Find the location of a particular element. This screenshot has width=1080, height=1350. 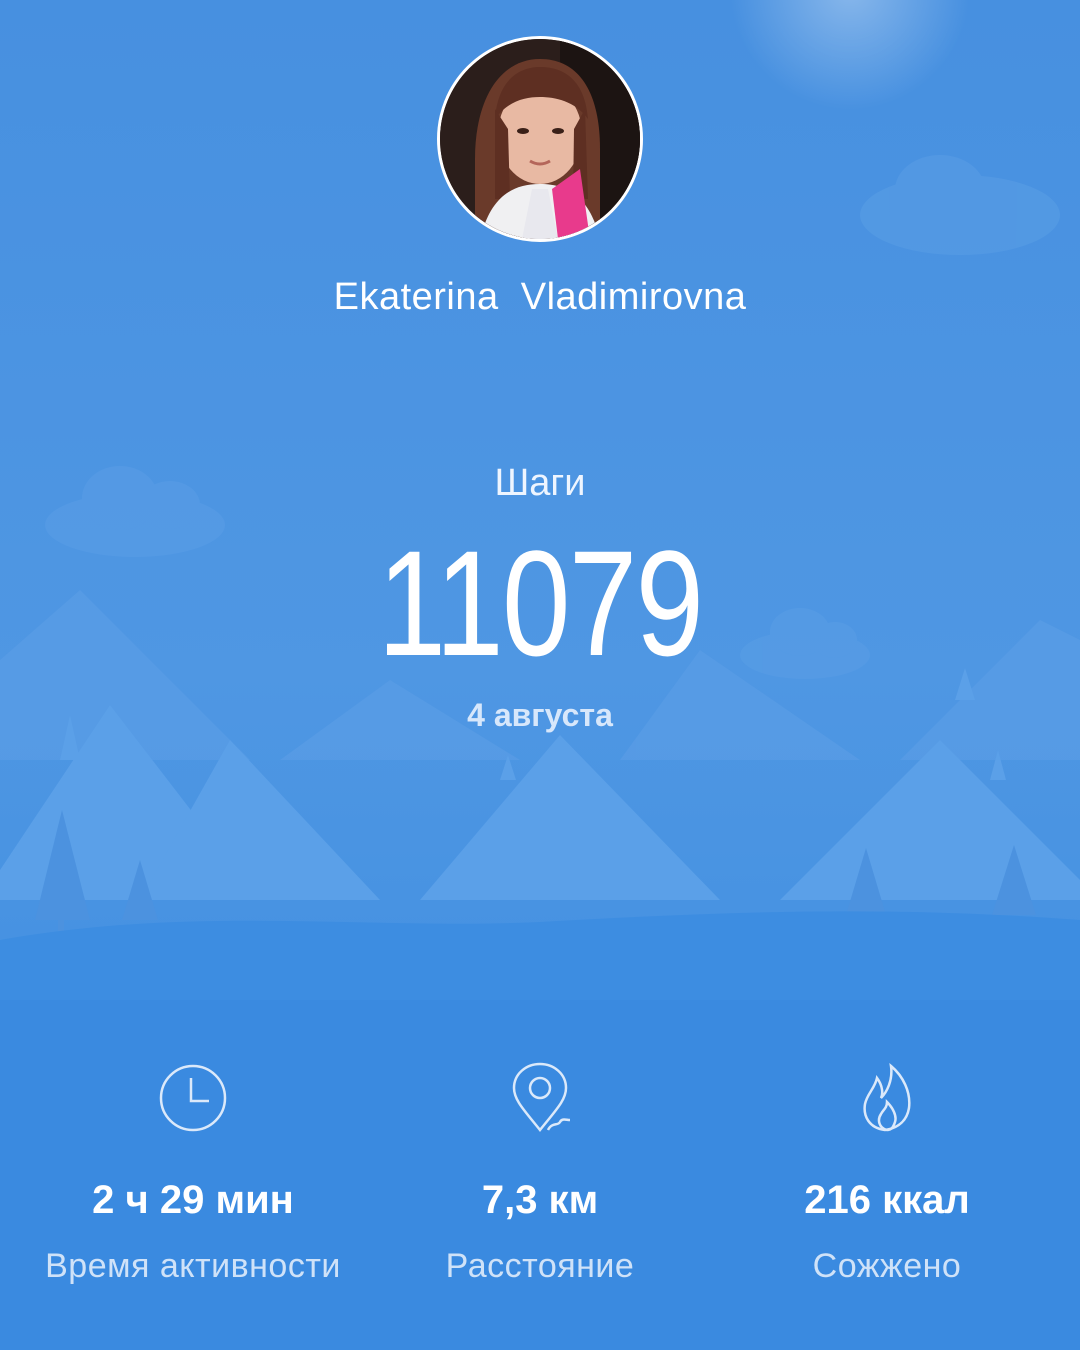

calories-label: Сожжено is located at coordinates (887, 1266).